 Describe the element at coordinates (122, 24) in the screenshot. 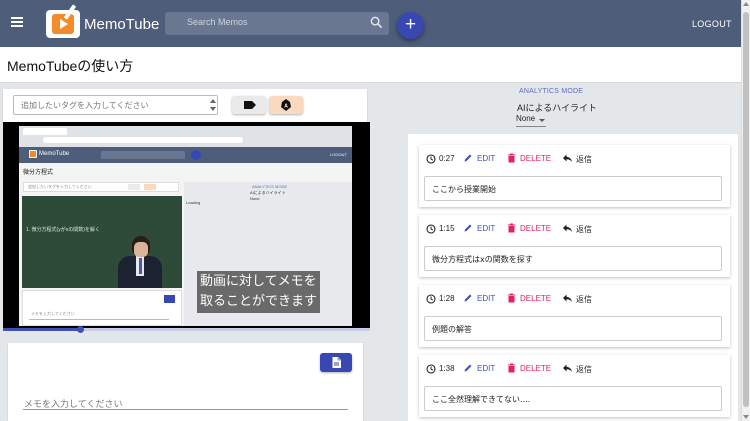

I see `app-name: MemoTube` at that location.